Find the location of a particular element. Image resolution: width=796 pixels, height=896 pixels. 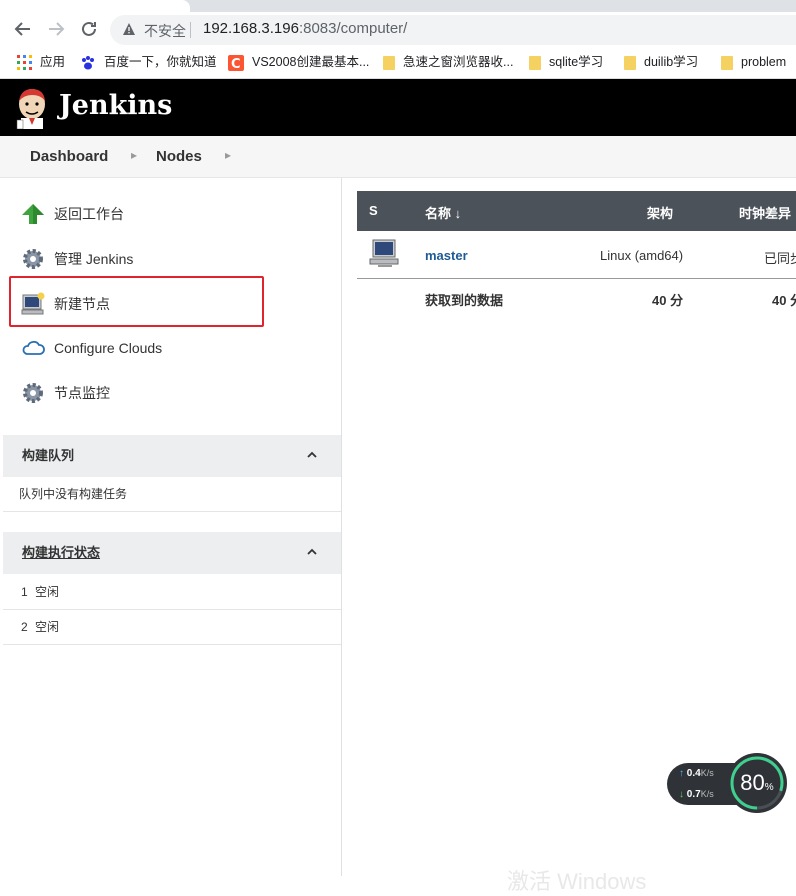

back-button is located at coordinates (23, 29).